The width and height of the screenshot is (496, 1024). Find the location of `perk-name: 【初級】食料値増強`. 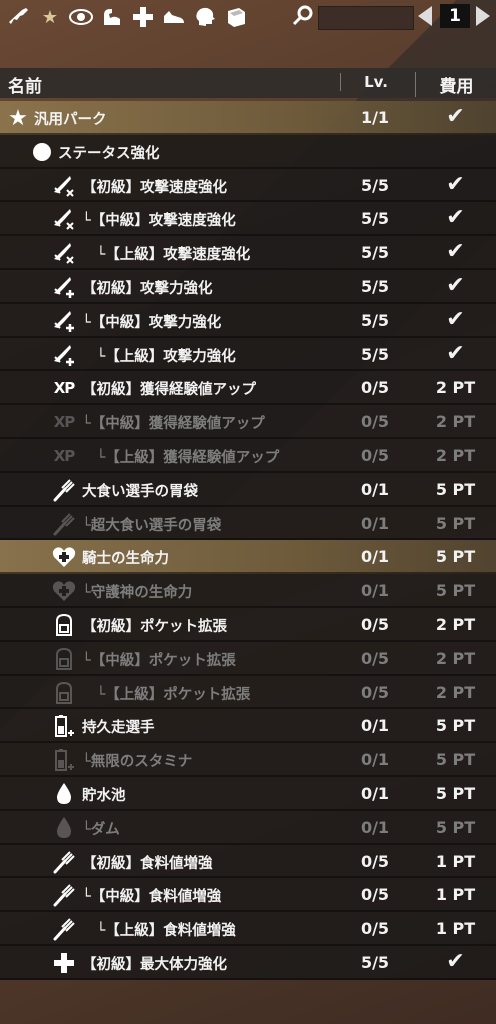

perk-name: 【初級】食料値増強 is located at coordinates (147, 863).